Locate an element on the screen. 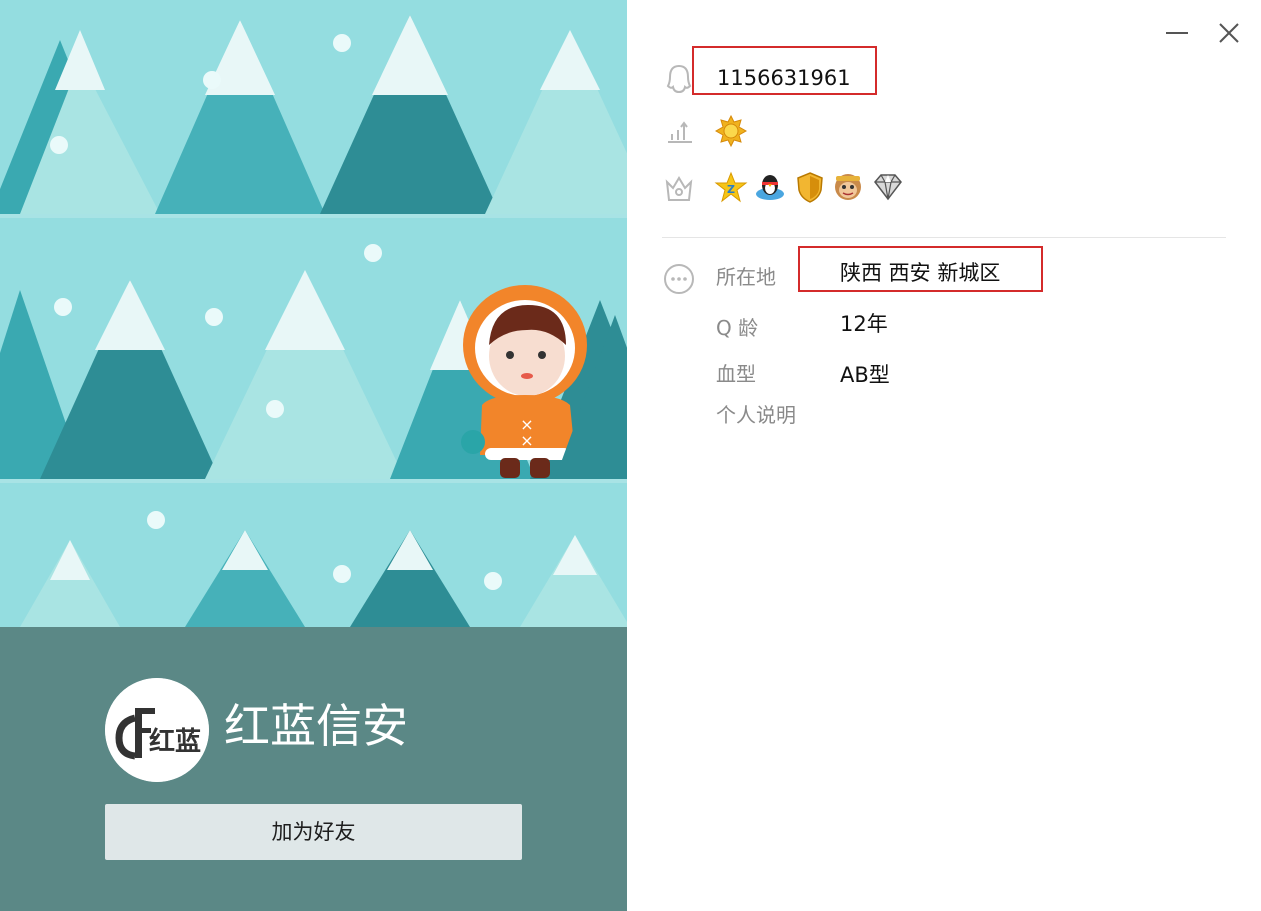 The width and height of the screenshot is (1261, 911). blood-type-label: 血型 is located at coordinates (736, 374).